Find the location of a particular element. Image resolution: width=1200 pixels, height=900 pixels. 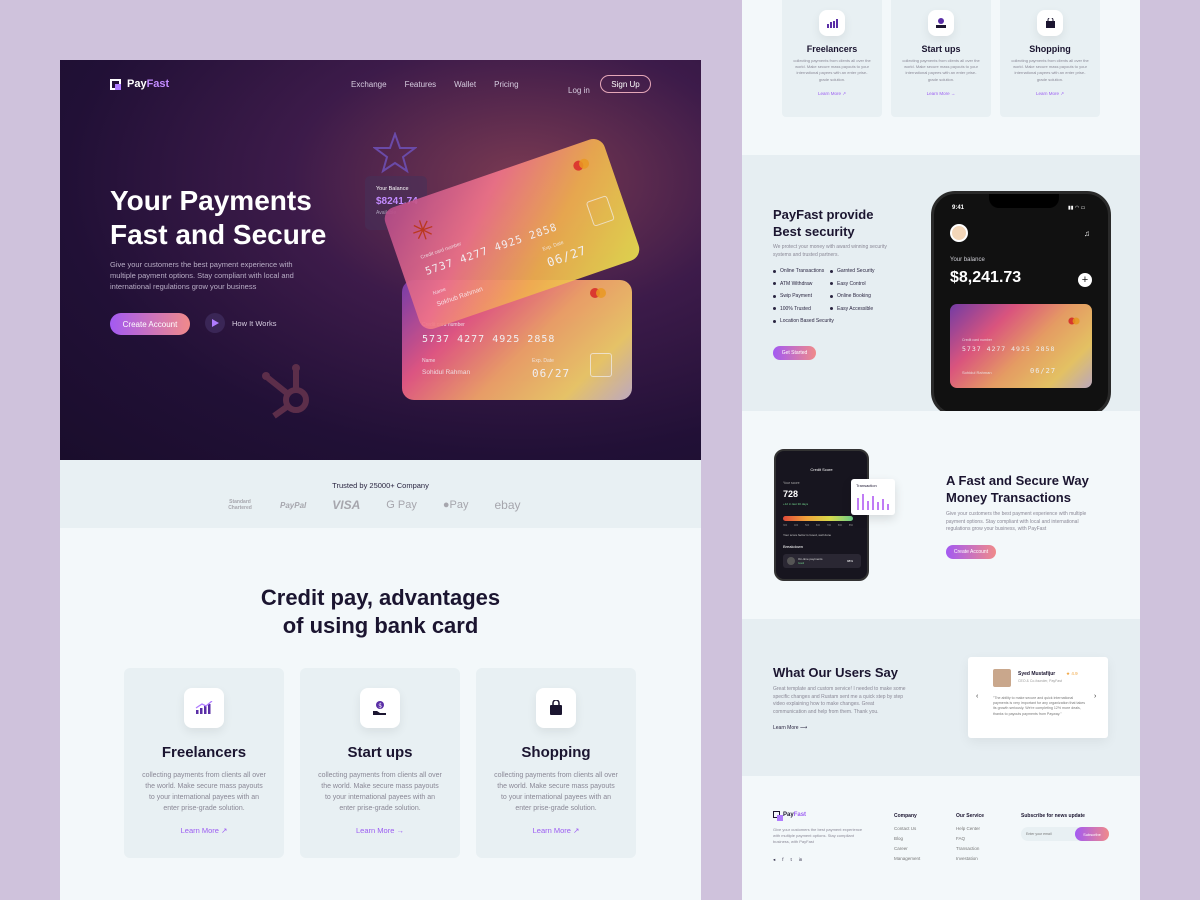

signup-button: Sign Up is located at coordinates (625, 84).